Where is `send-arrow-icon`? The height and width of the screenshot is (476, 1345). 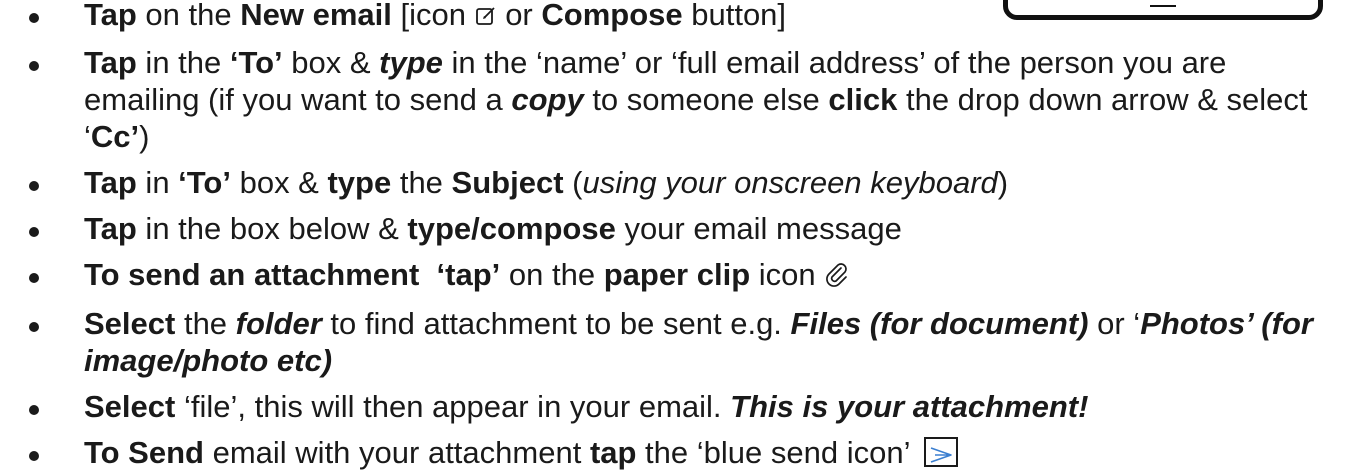 send-arrow-icon is located at coordinates (940, 452).